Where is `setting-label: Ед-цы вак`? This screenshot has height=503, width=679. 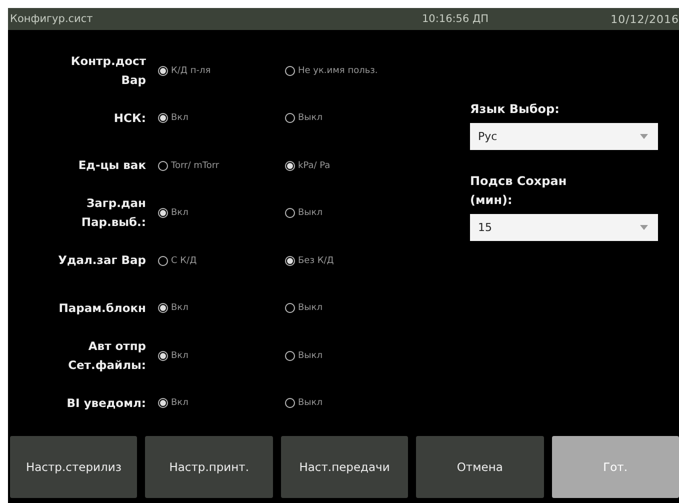 setting-label: Ед-цы вак is located at coordinates (112, 165).